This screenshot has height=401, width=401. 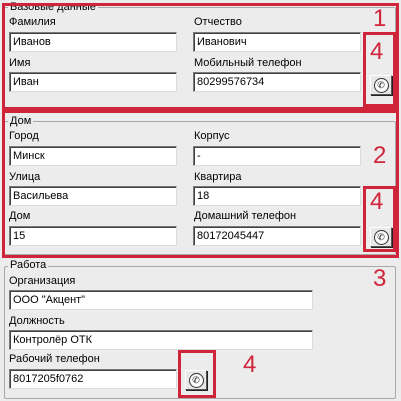 I want to click on callout-4c: 4, so click(x=250, y=364).